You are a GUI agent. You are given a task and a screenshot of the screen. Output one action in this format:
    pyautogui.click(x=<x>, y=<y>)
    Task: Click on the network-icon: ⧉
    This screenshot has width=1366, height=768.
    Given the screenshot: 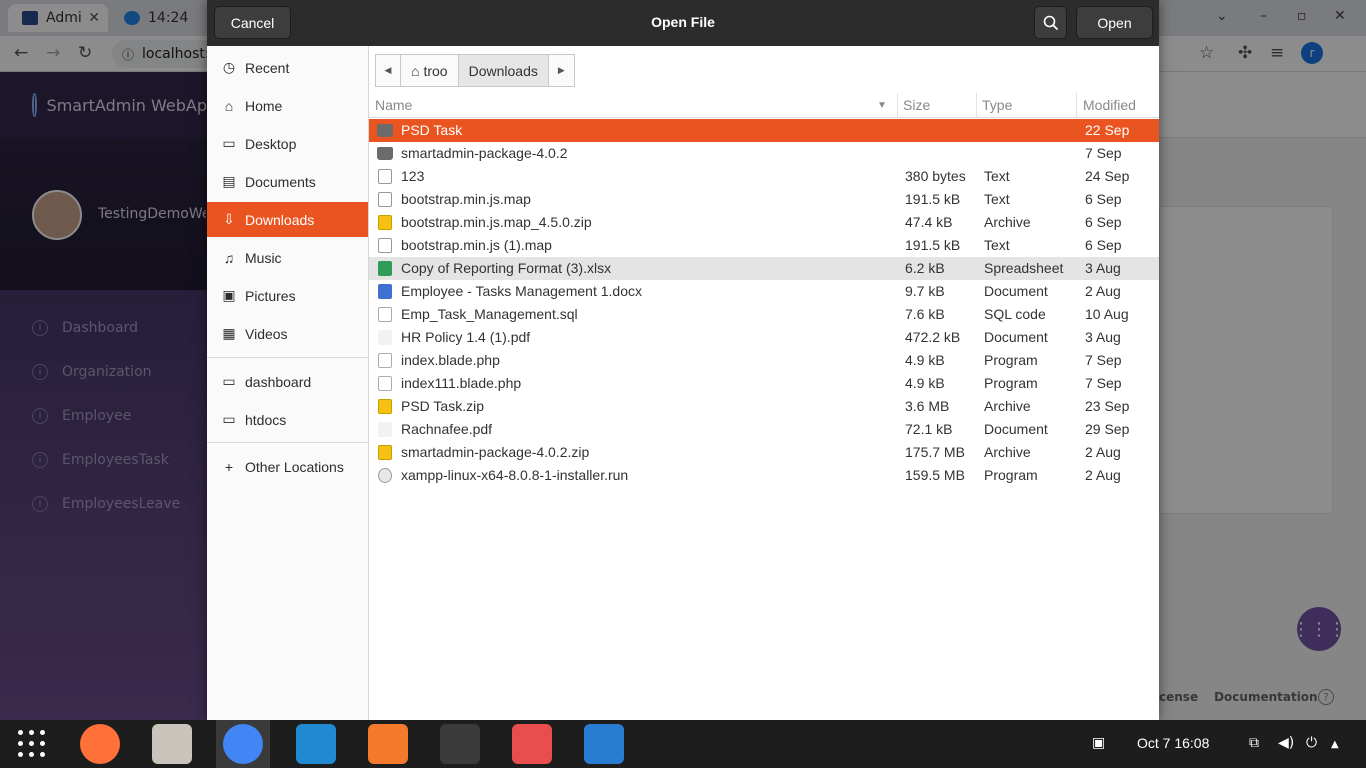 What is the action you would take?
    pyautogui.click(x=1254, y=743)
    